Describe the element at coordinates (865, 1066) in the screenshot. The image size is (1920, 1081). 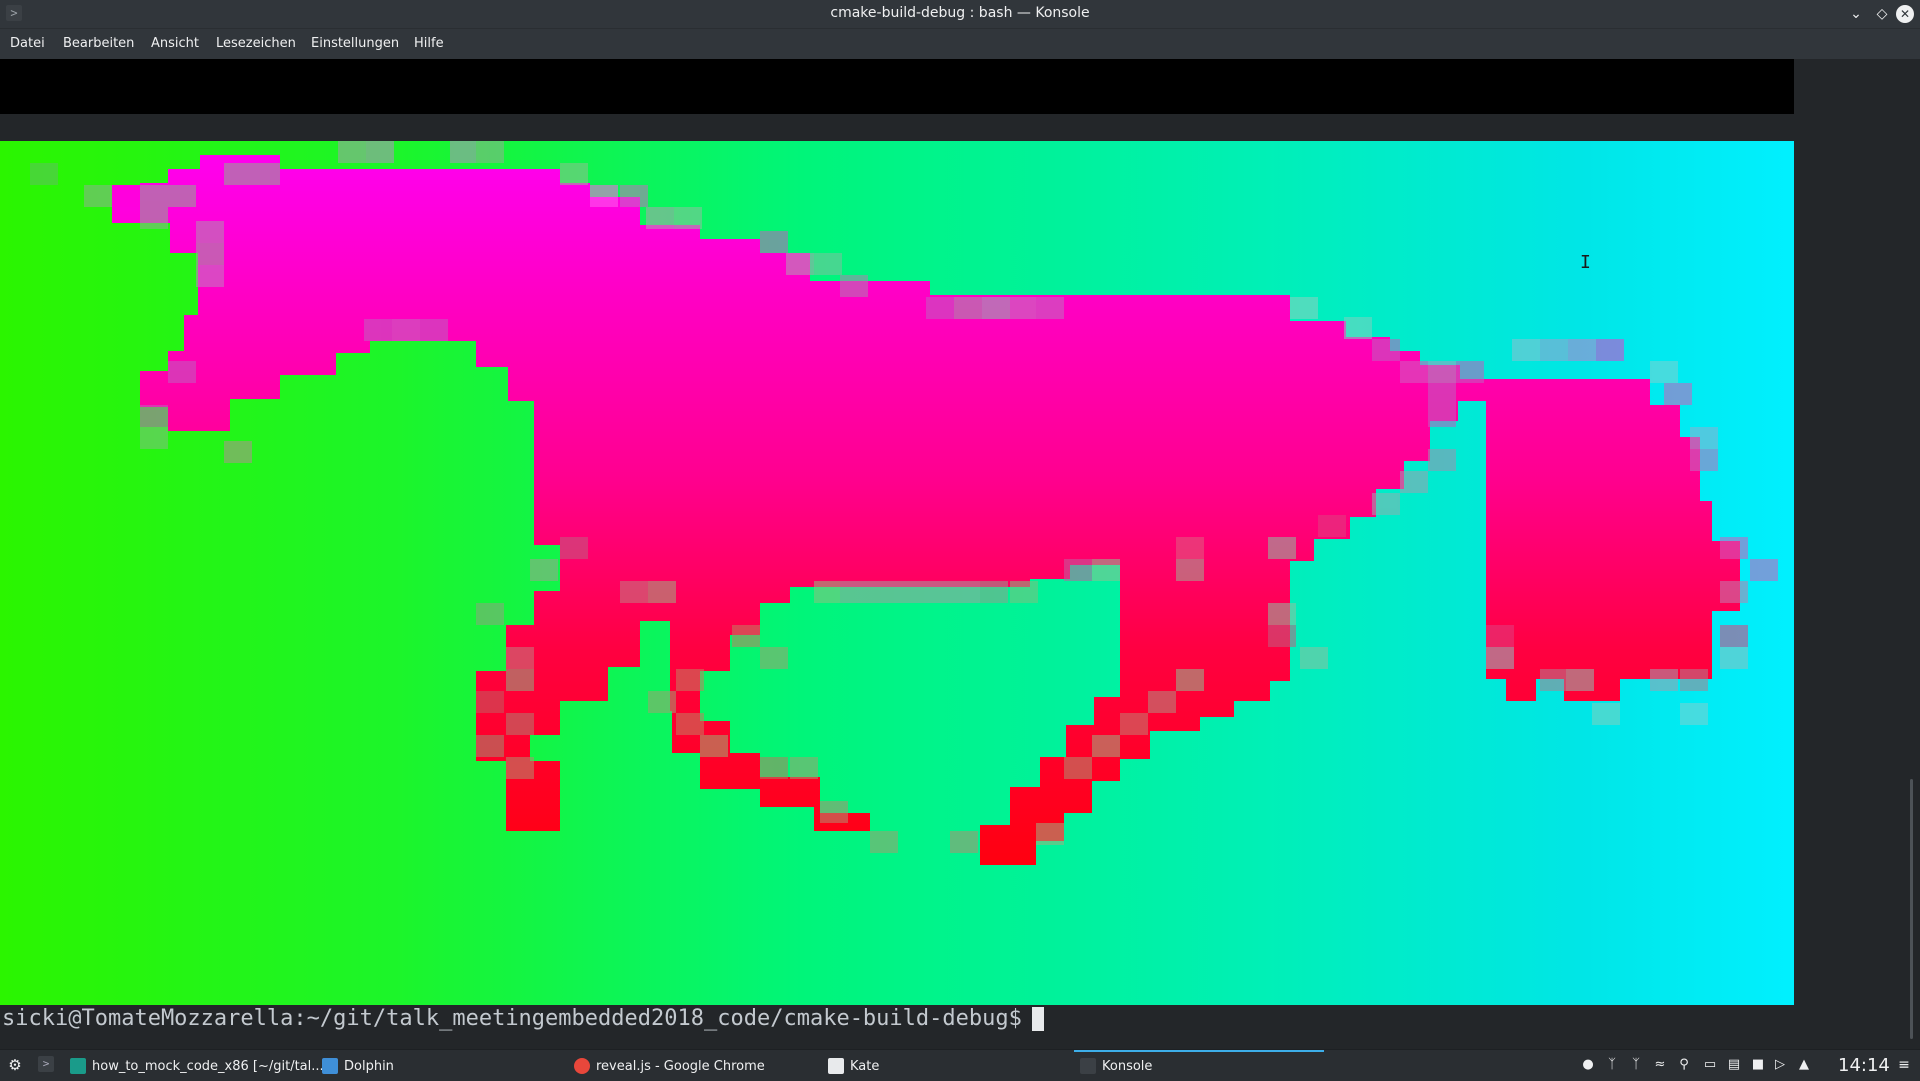
I see `task-label: Kate` at that location.